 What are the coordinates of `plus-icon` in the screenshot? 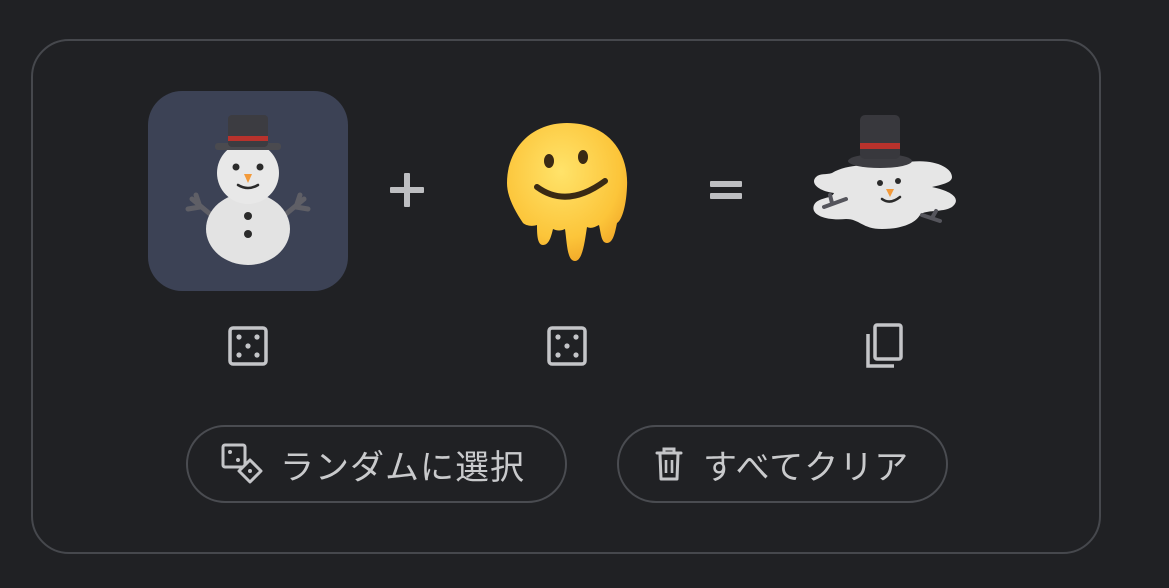 It's located at (407, 190).